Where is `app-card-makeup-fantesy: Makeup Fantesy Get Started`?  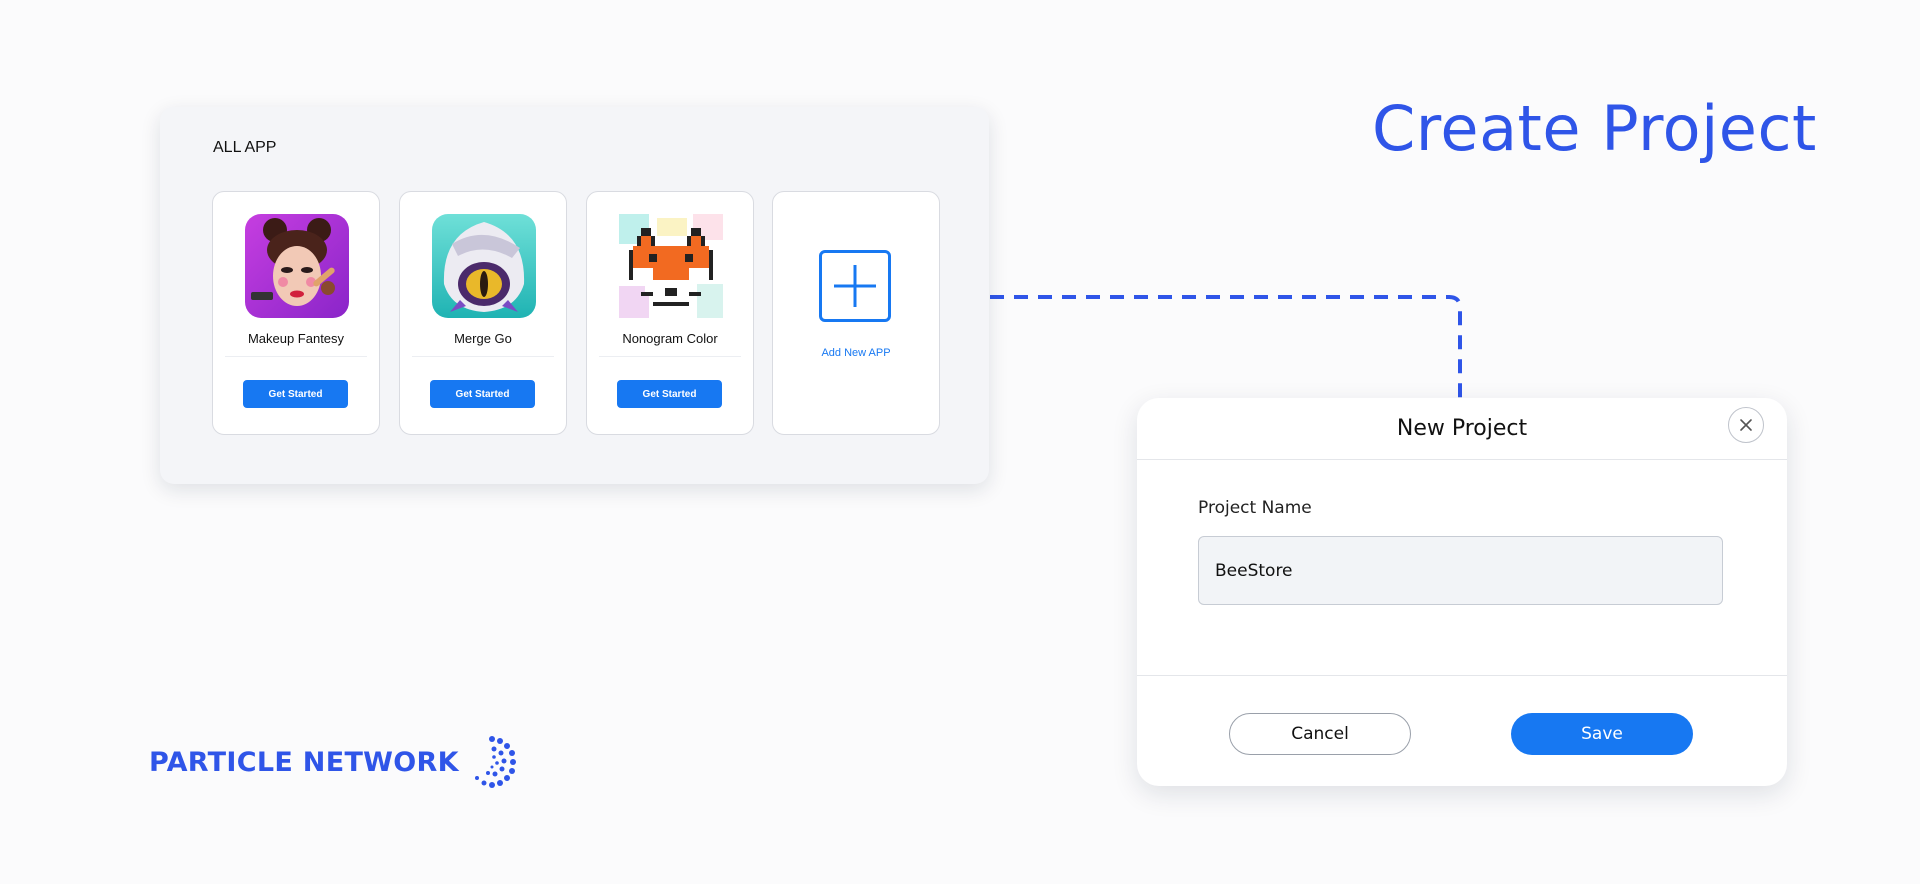 app-card-makeup-fantesy: Makeup Fantesy Get Started is located at coordinates (296, 313).